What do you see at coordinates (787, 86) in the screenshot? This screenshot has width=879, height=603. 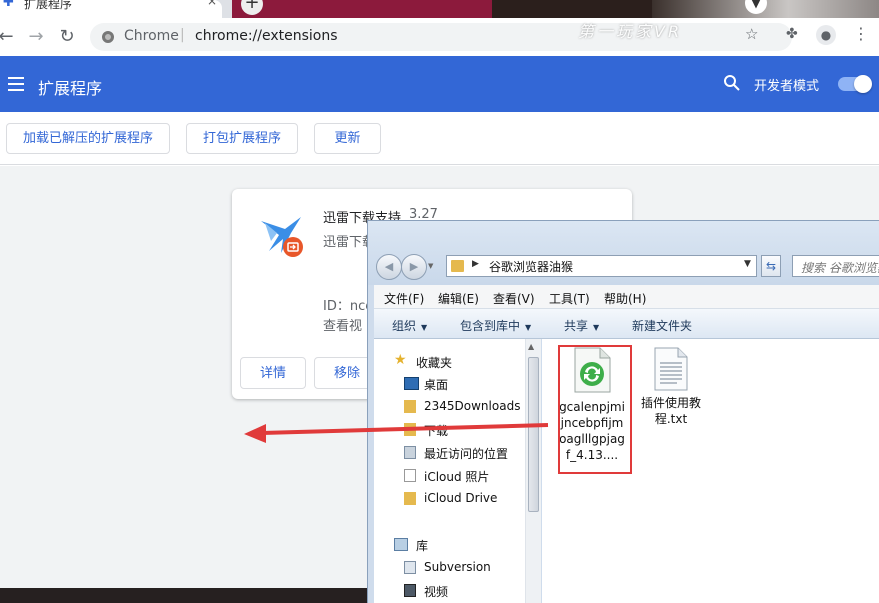 I see `dev-mode-label: 开发者模式` at bounding box center [787, 86].